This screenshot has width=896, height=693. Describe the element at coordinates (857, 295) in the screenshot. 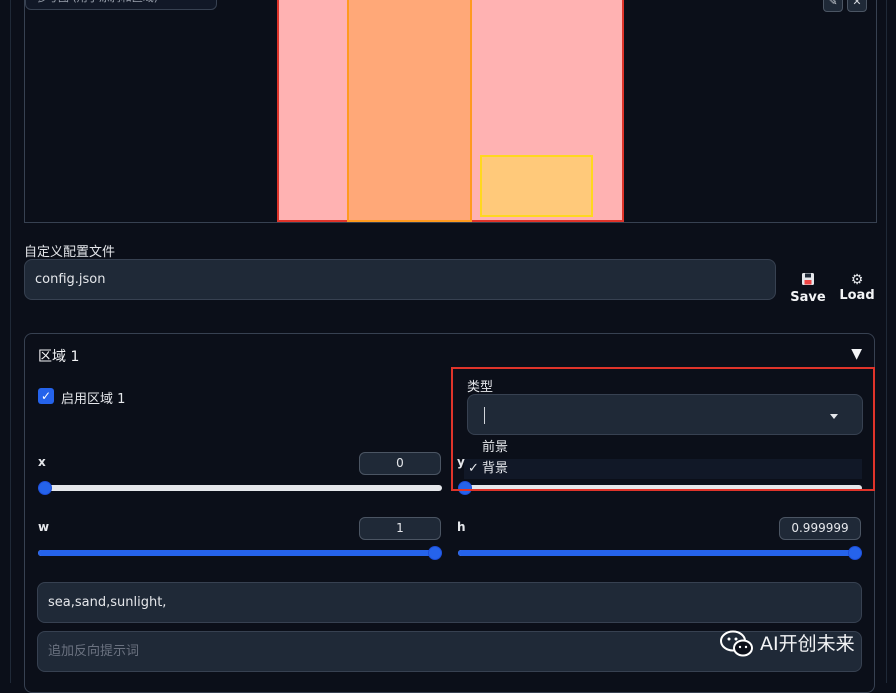

I see `load-label: Load` at that location.